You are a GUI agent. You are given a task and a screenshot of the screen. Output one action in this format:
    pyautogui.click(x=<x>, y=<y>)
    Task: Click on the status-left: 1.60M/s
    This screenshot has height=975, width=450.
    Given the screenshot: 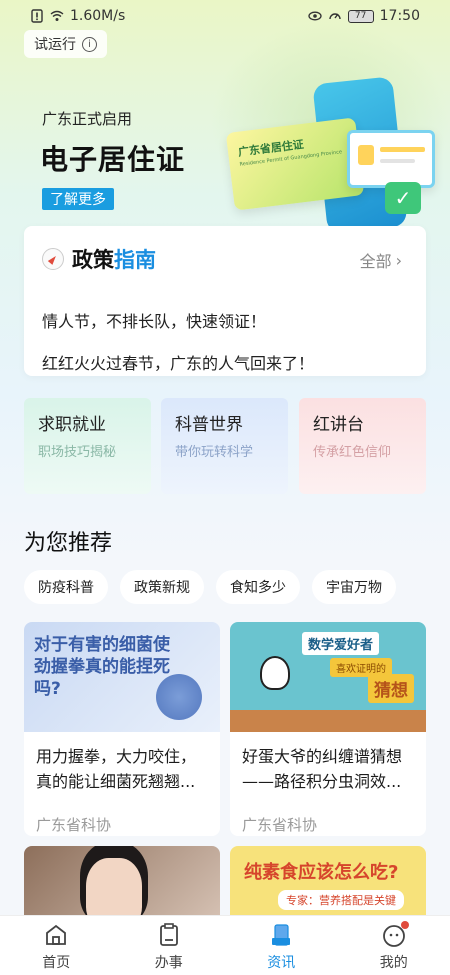 What is the action you would take?
    pyautogui.click(x=77, y=16)
    